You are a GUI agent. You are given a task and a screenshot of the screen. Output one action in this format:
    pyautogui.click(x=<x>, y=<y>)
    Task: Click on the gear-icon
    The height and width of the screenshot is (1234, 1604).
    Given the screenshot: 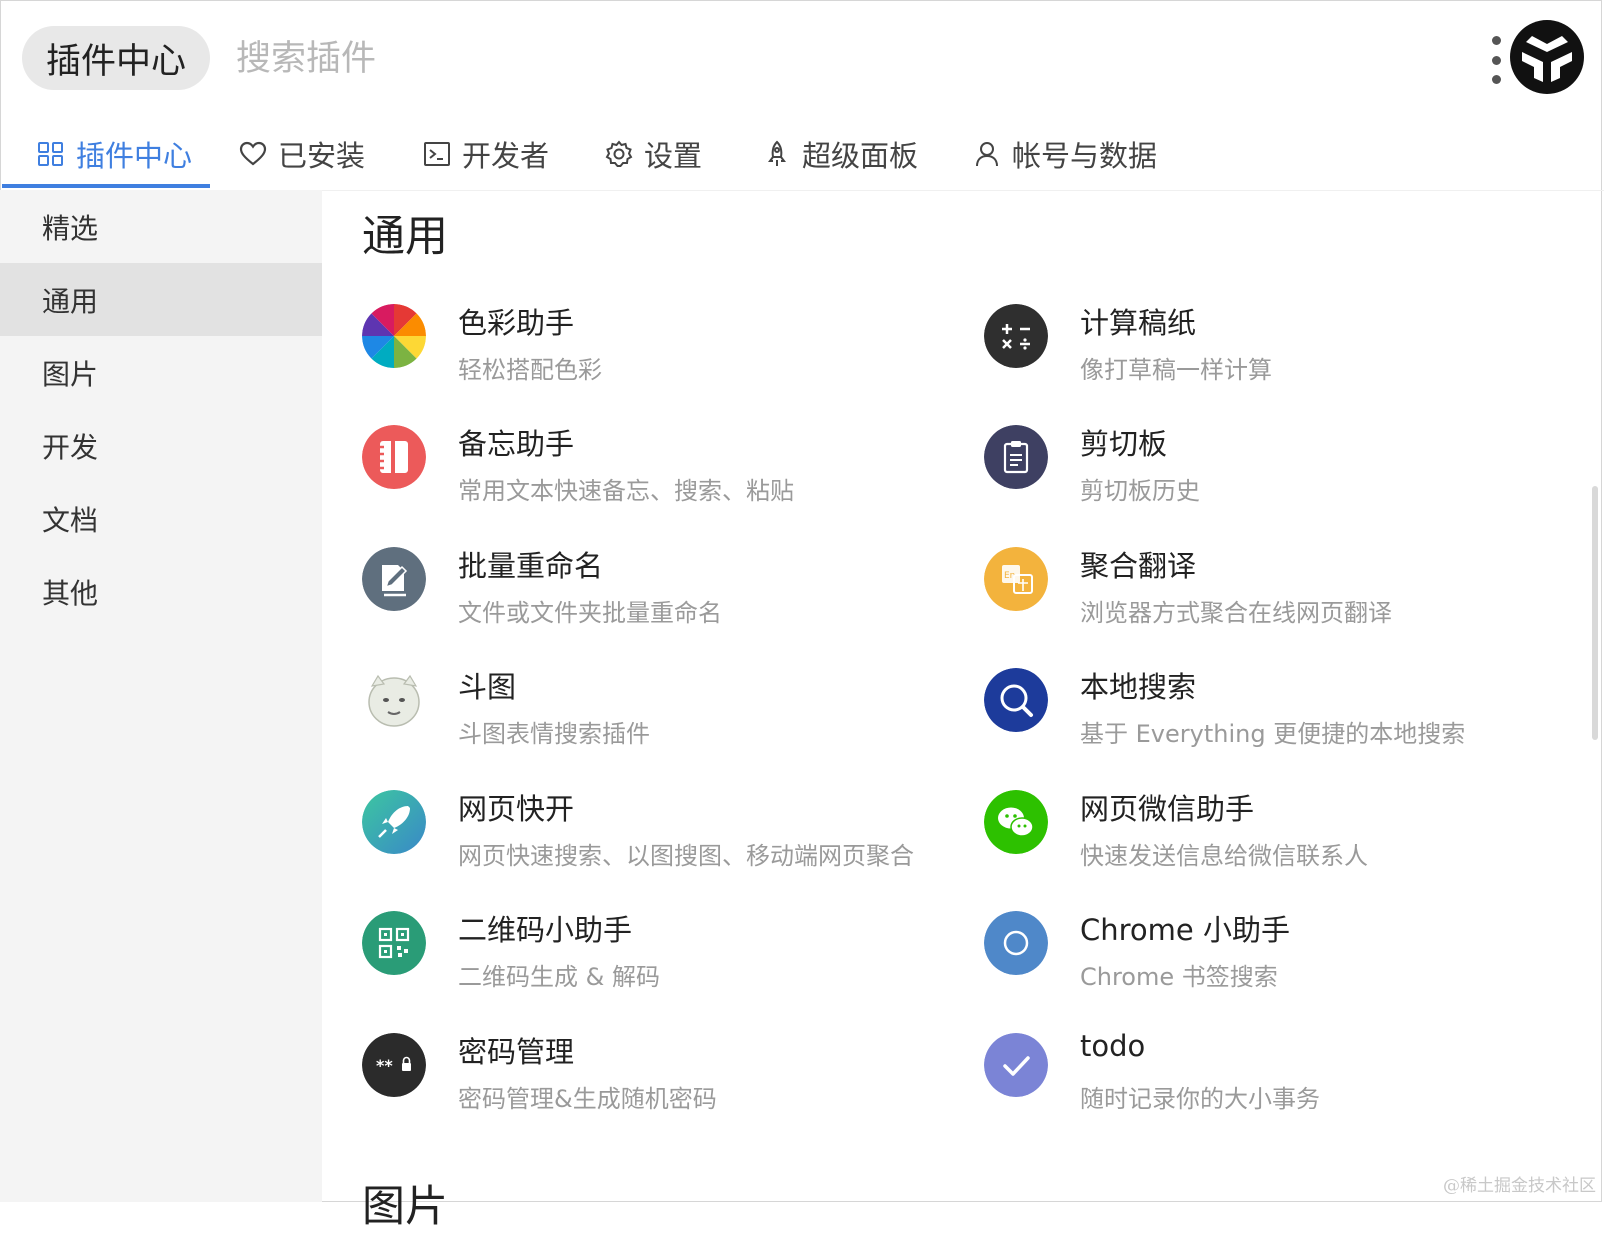 What is the action you would take?
    pyautogui.click(x=619, y=153)
    